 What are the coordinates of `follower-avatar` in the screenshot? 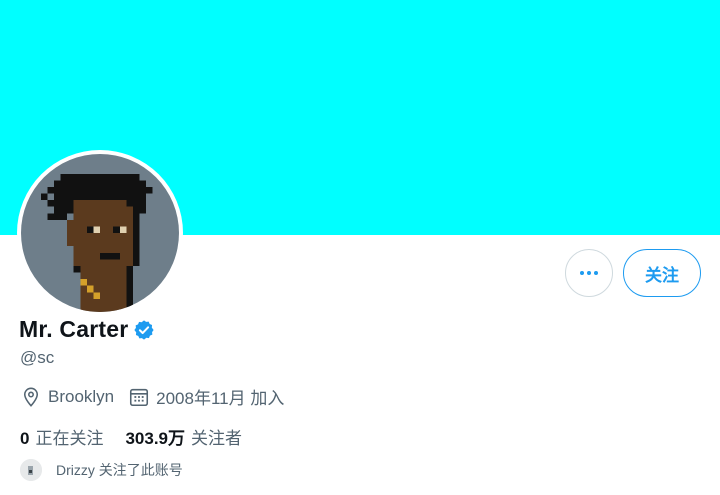 It's located at (31, 470).